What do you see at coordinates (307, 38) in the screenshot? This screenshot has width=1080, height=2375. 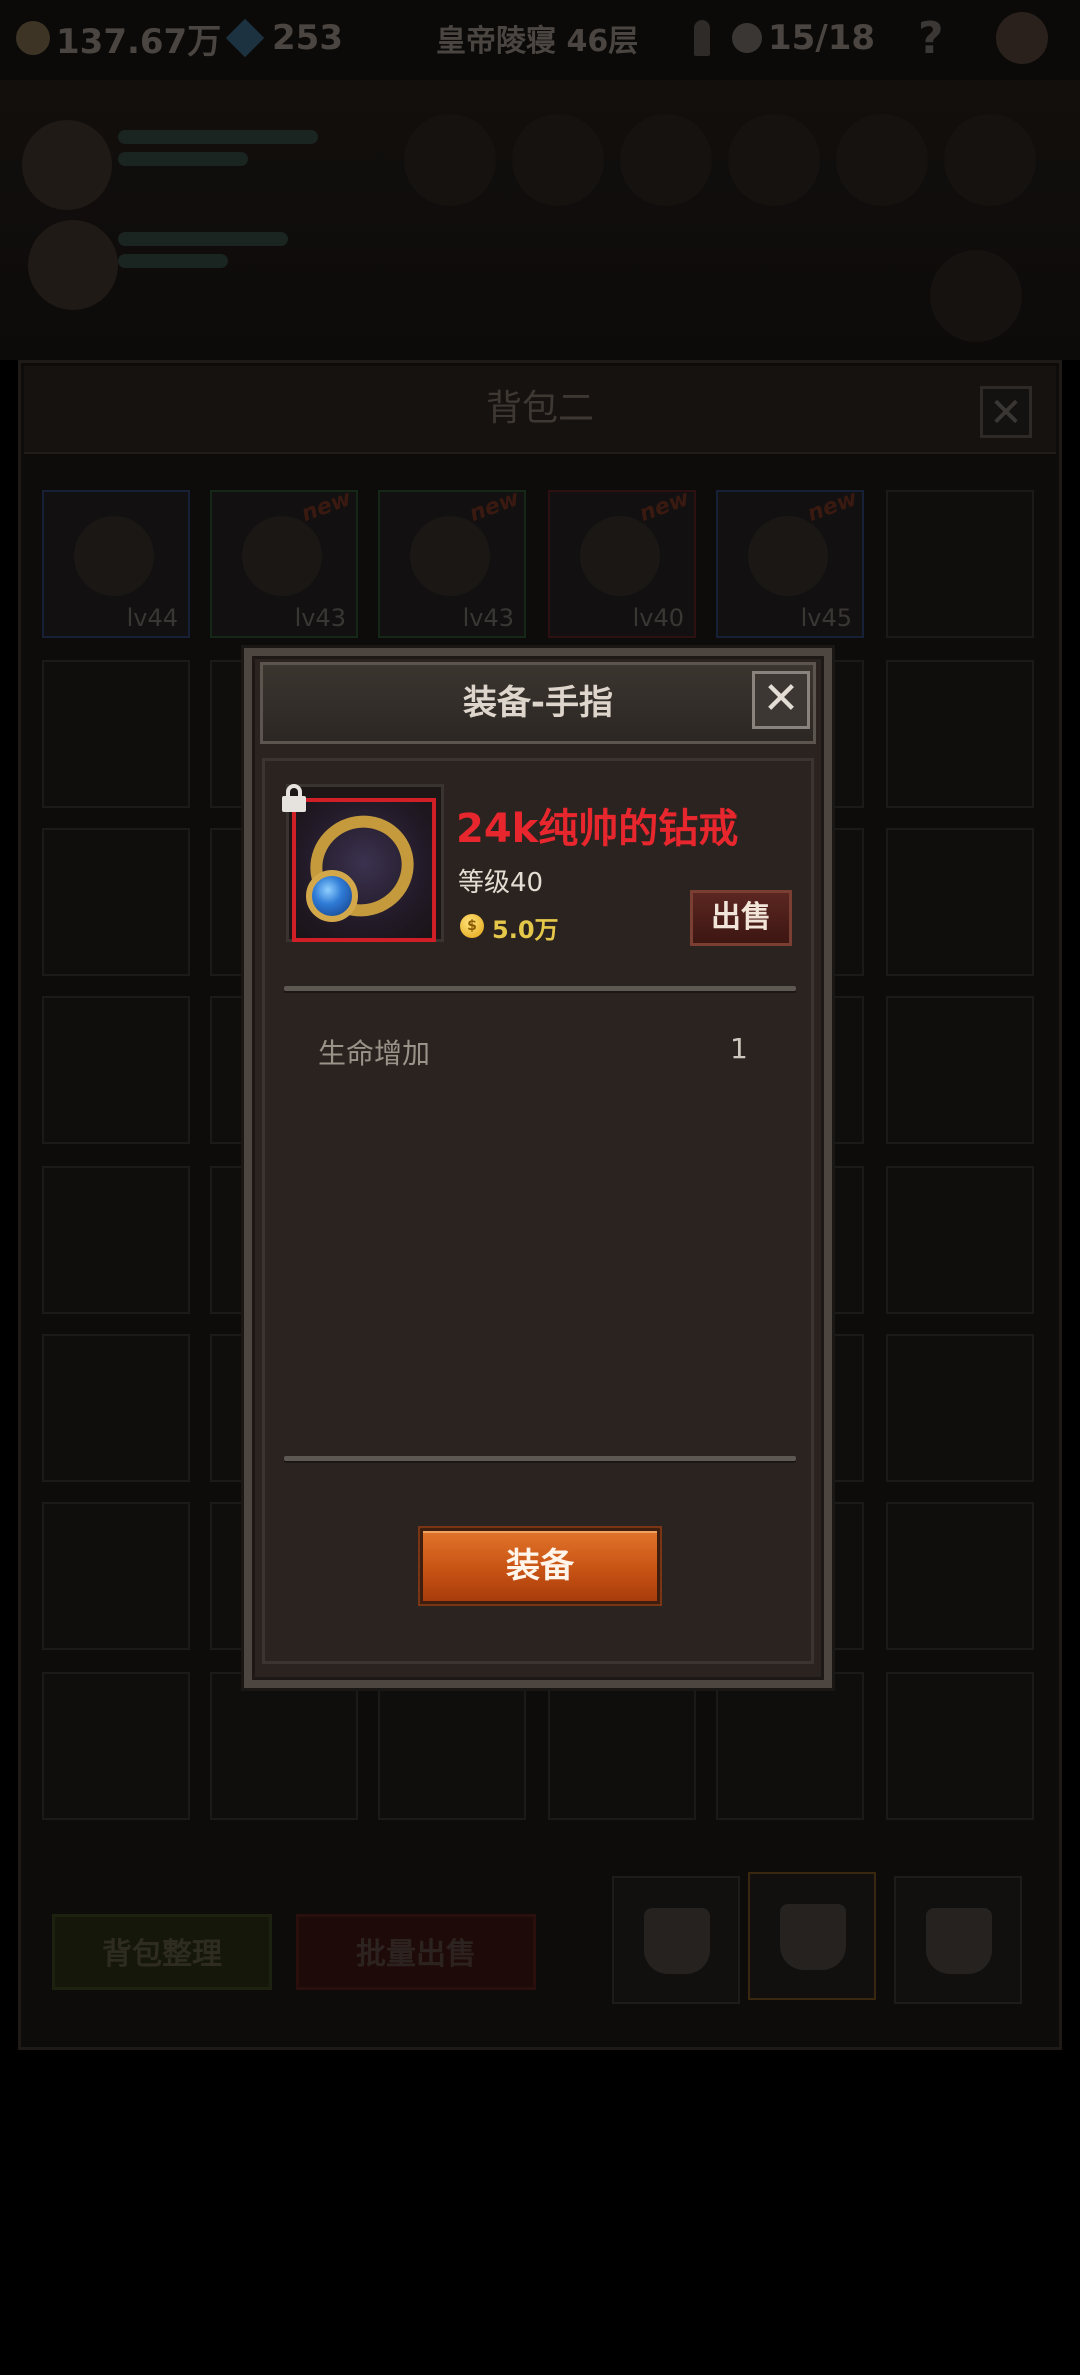 I see `gem-amount: 253` at bounding box center [307, 38].